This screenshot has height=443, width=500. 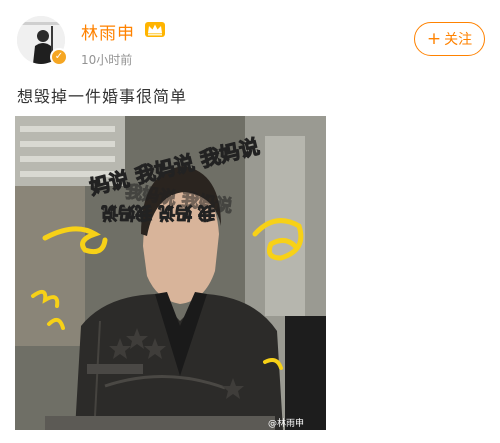 I want to click on vip-crown-icon, so click(x=155, y=29).